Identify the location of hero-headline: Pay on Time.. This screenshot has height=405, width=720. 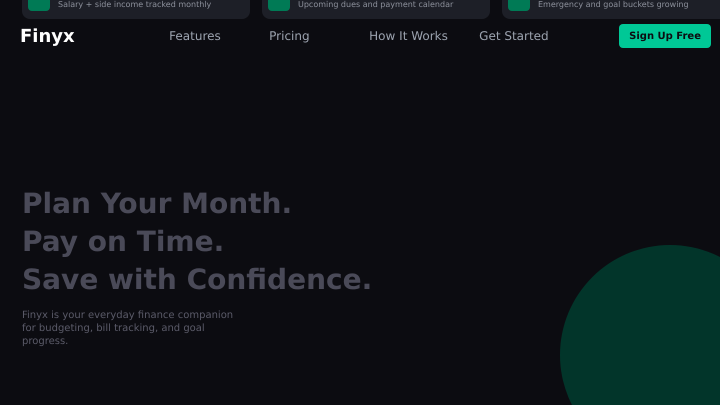
(124, 242).